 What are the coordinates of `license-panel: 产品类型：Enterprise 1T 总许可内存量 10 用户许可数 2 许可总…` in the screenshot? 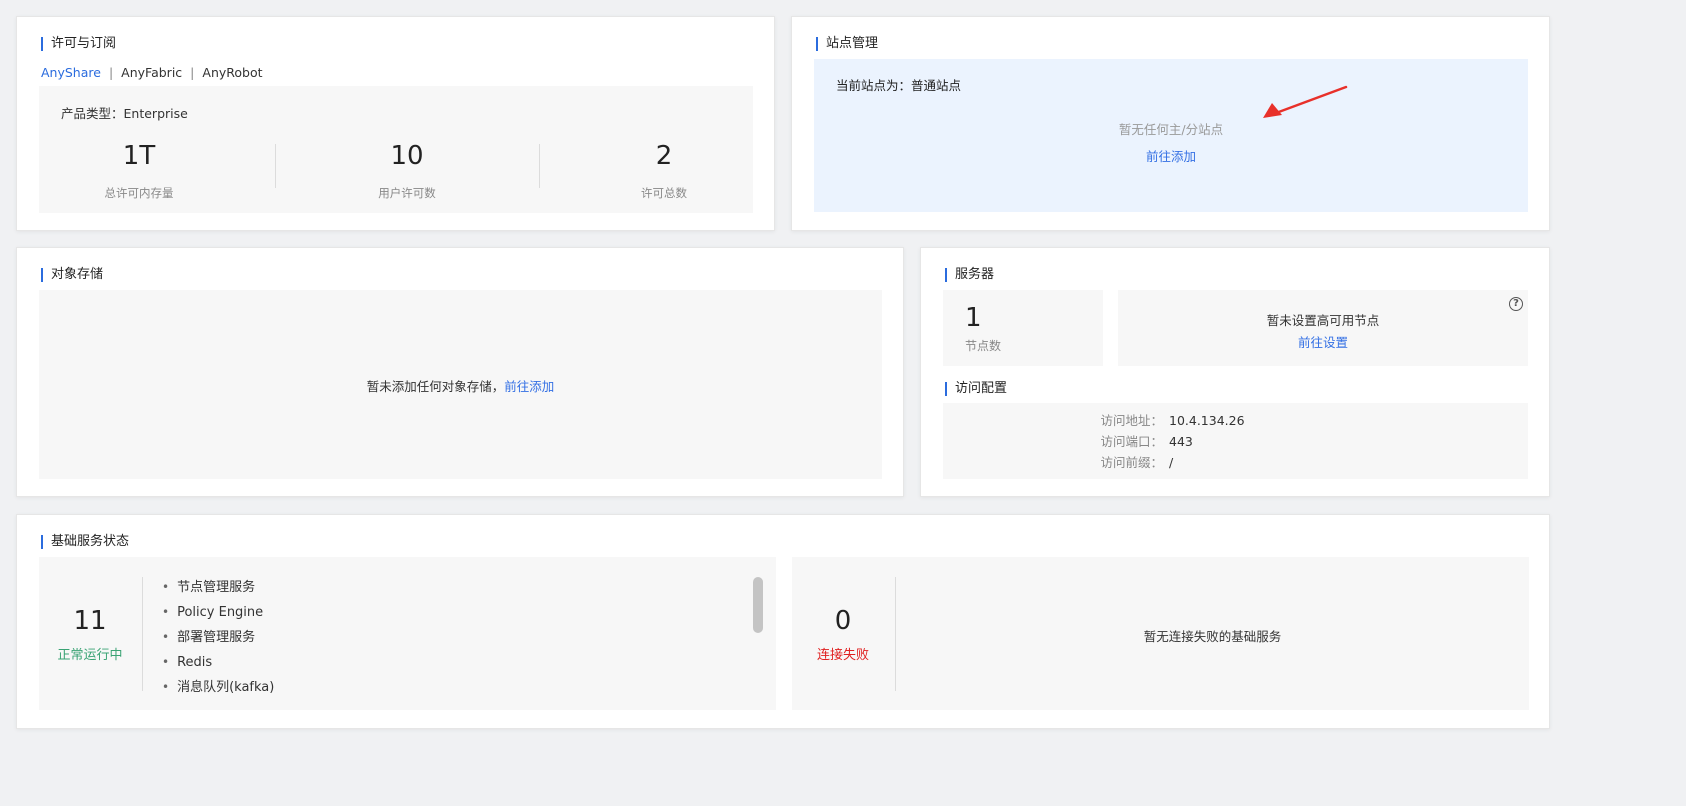 It's located at (396, 149).